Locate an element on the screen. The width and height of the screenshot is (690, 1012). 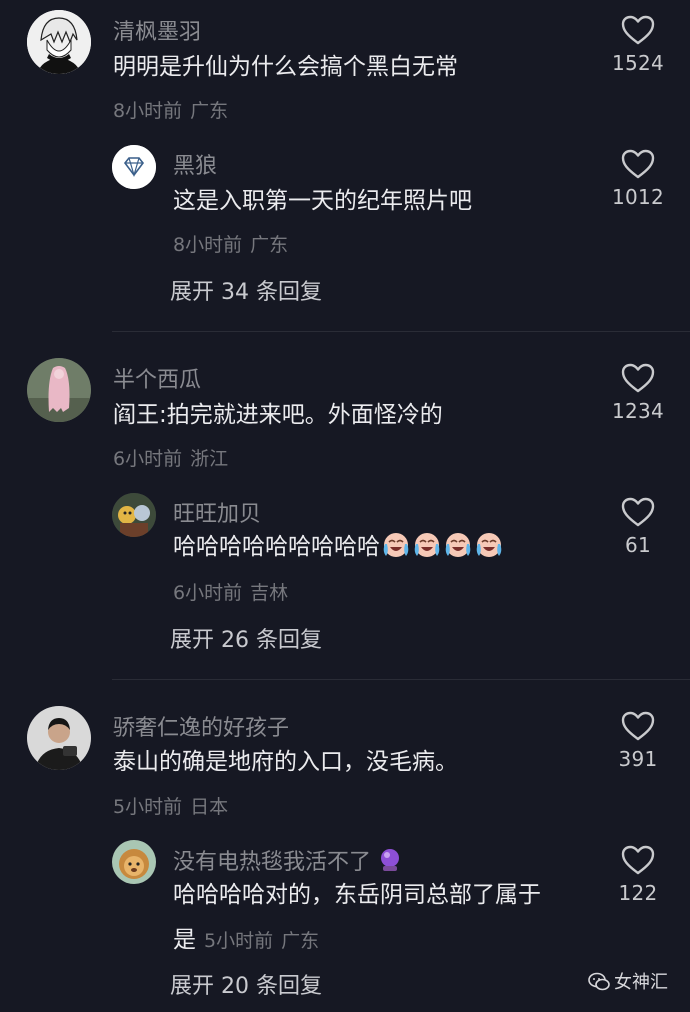
like-count: 61 is located at coordinates (638, 545).